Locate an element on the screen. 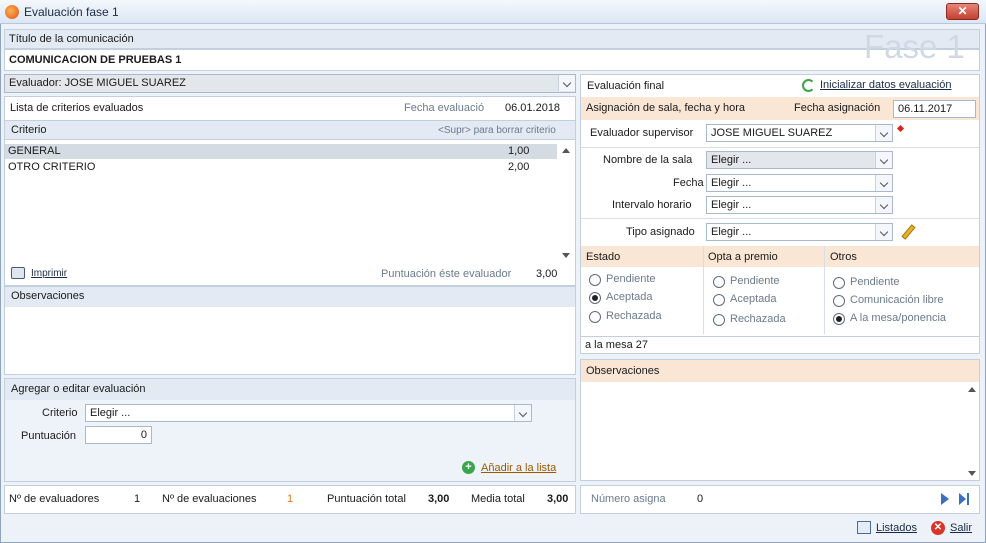 This screenshot has height=543, width=986. supervisor-select: JOSE MIGUEL SUAREZ is located at coordinates (799, 133).